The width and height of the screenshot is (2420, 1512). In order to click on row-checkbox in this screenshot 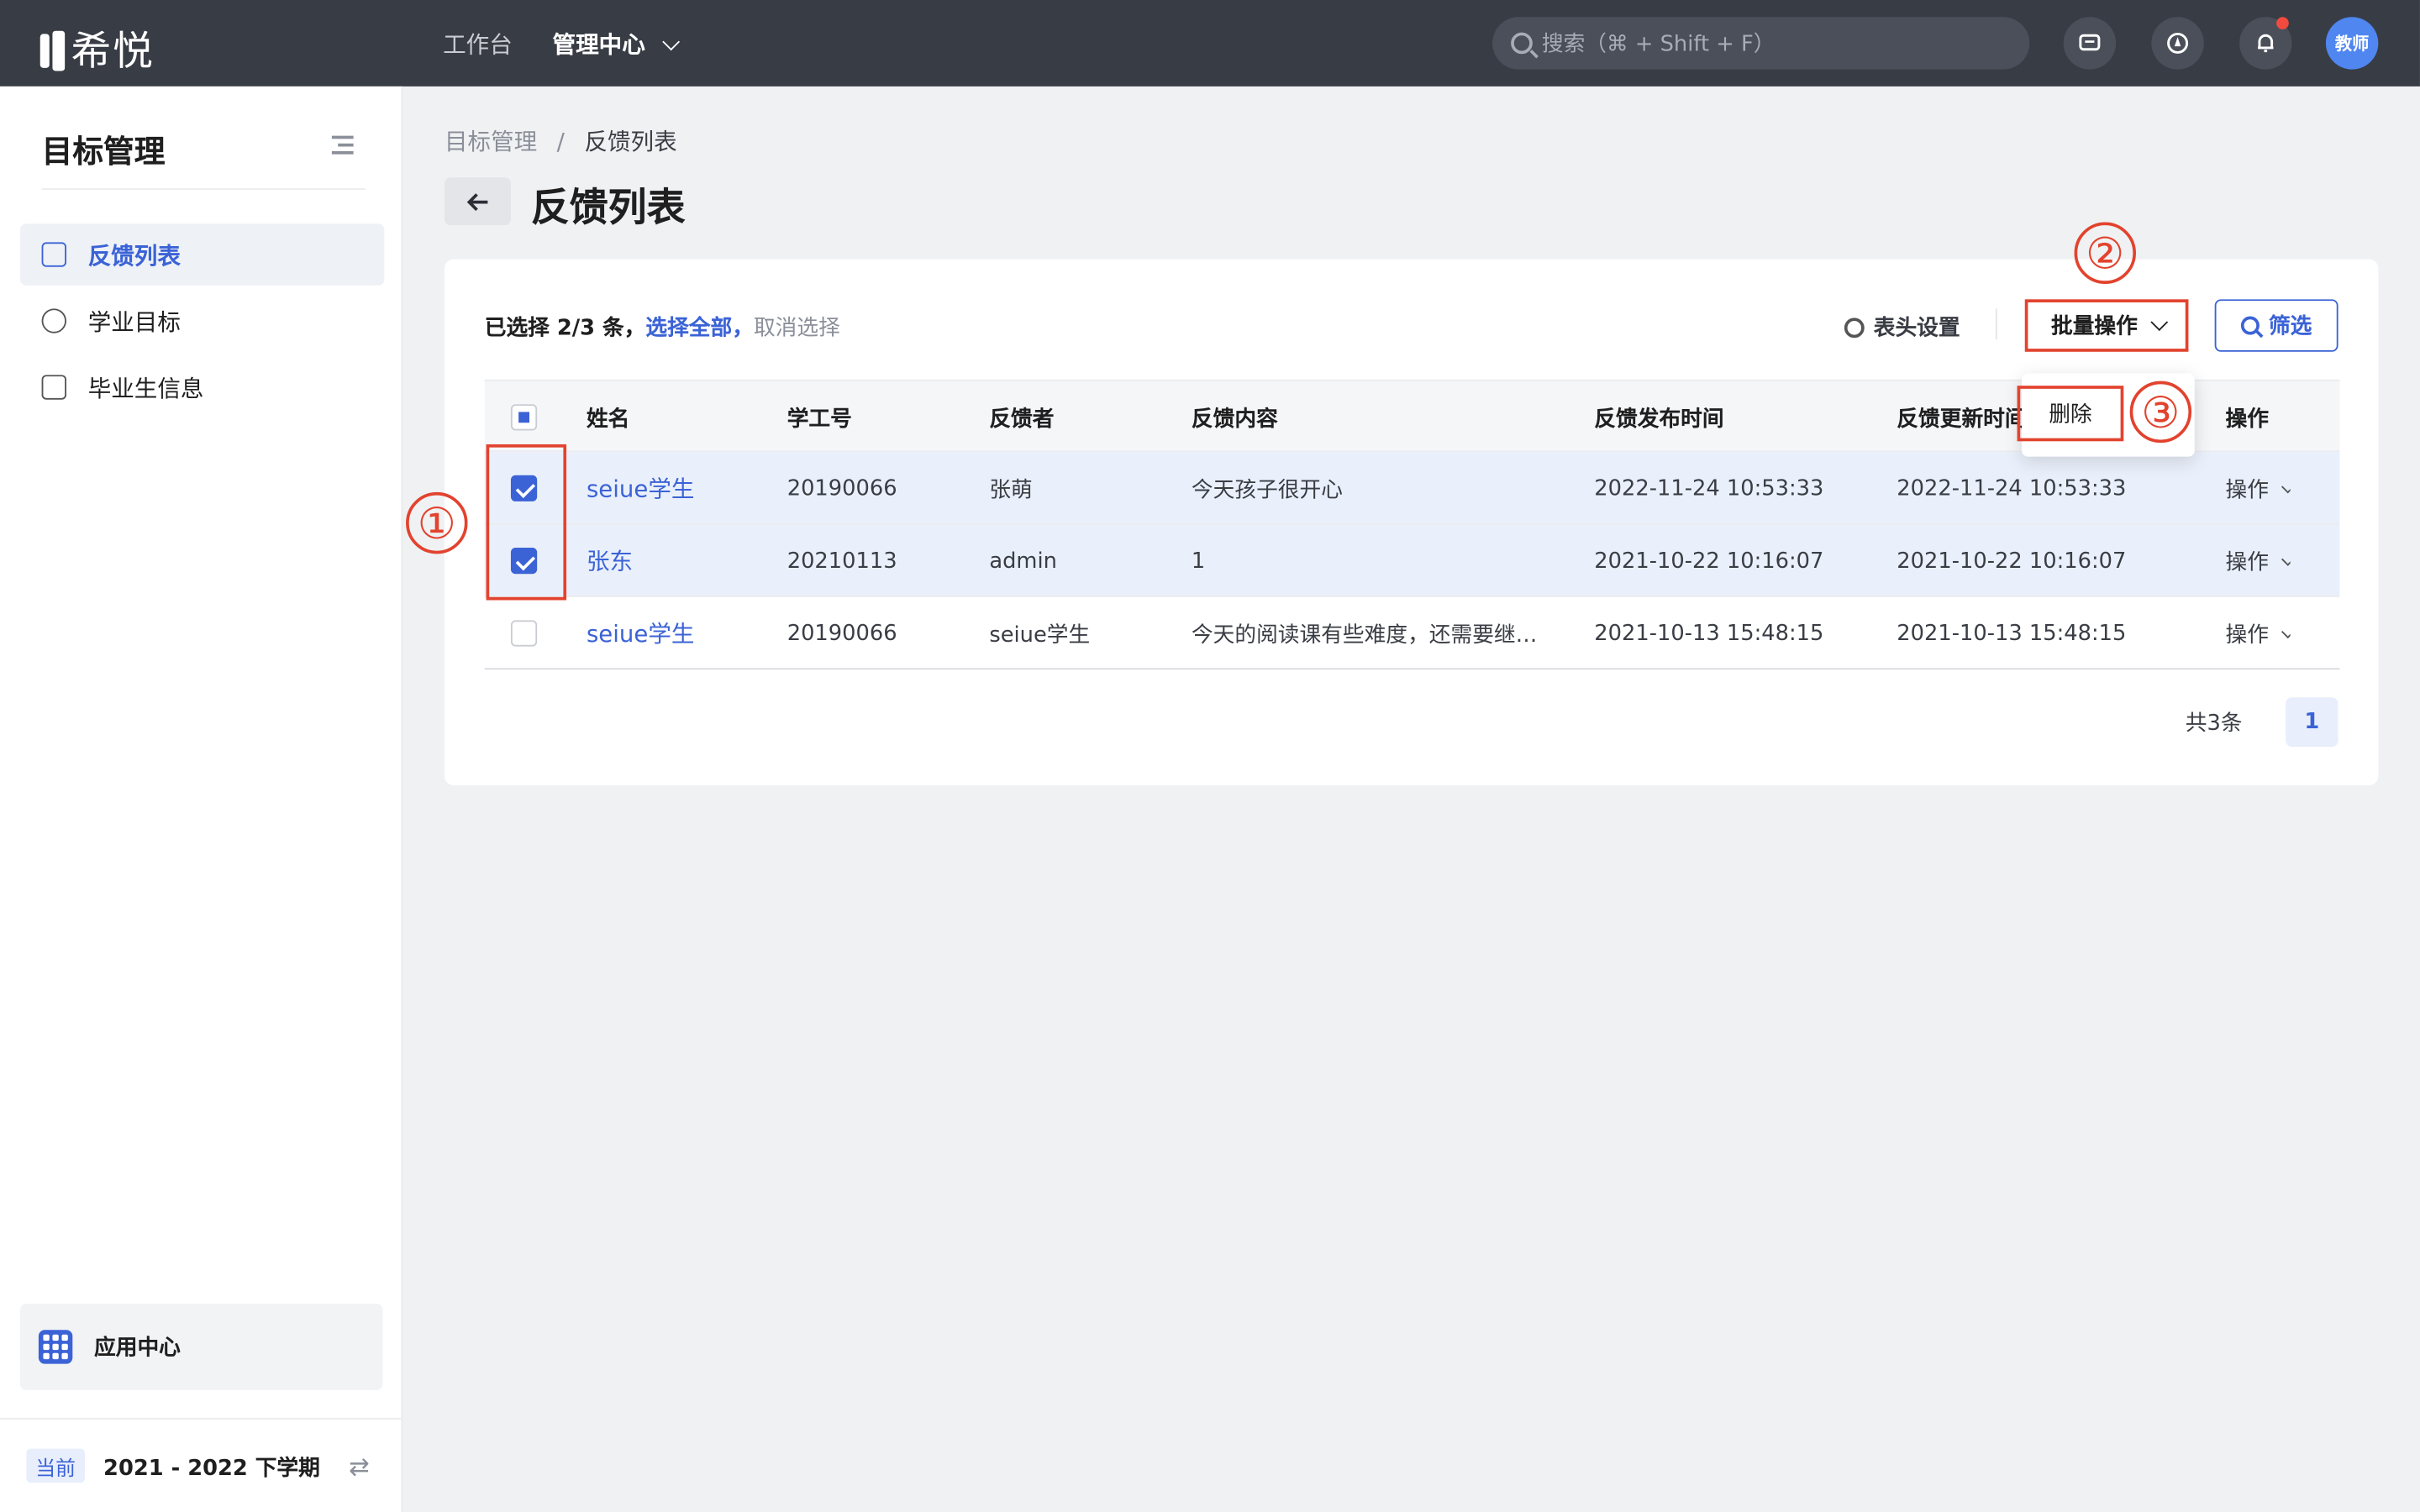, I will do `click(524, 633)`.